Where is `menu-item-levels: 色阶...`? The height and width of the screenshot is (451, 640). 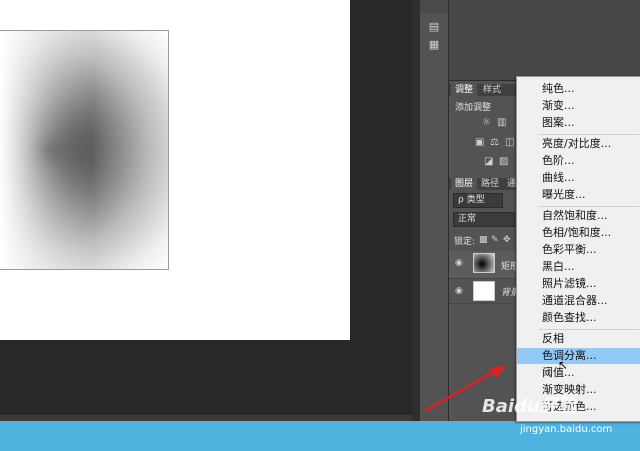 menu-item-levels: 色阶... is located at coordinates (578, 161).